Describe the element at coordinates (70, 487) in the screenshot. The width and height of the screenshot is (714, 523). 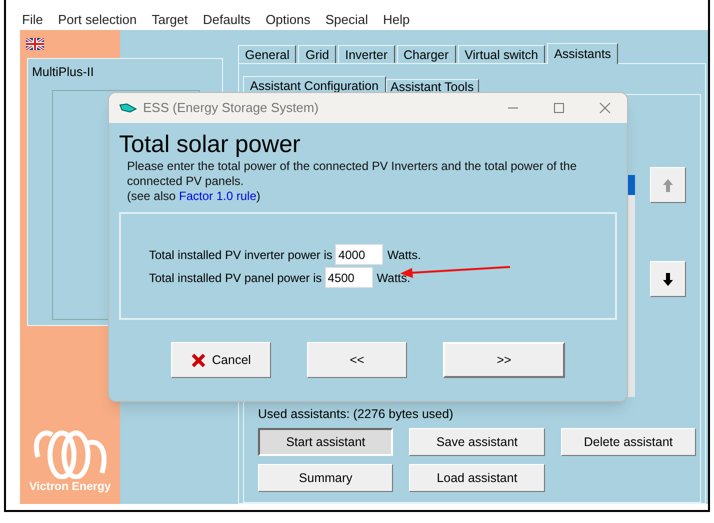
I see `brand-name: Victron Energy` at that location.